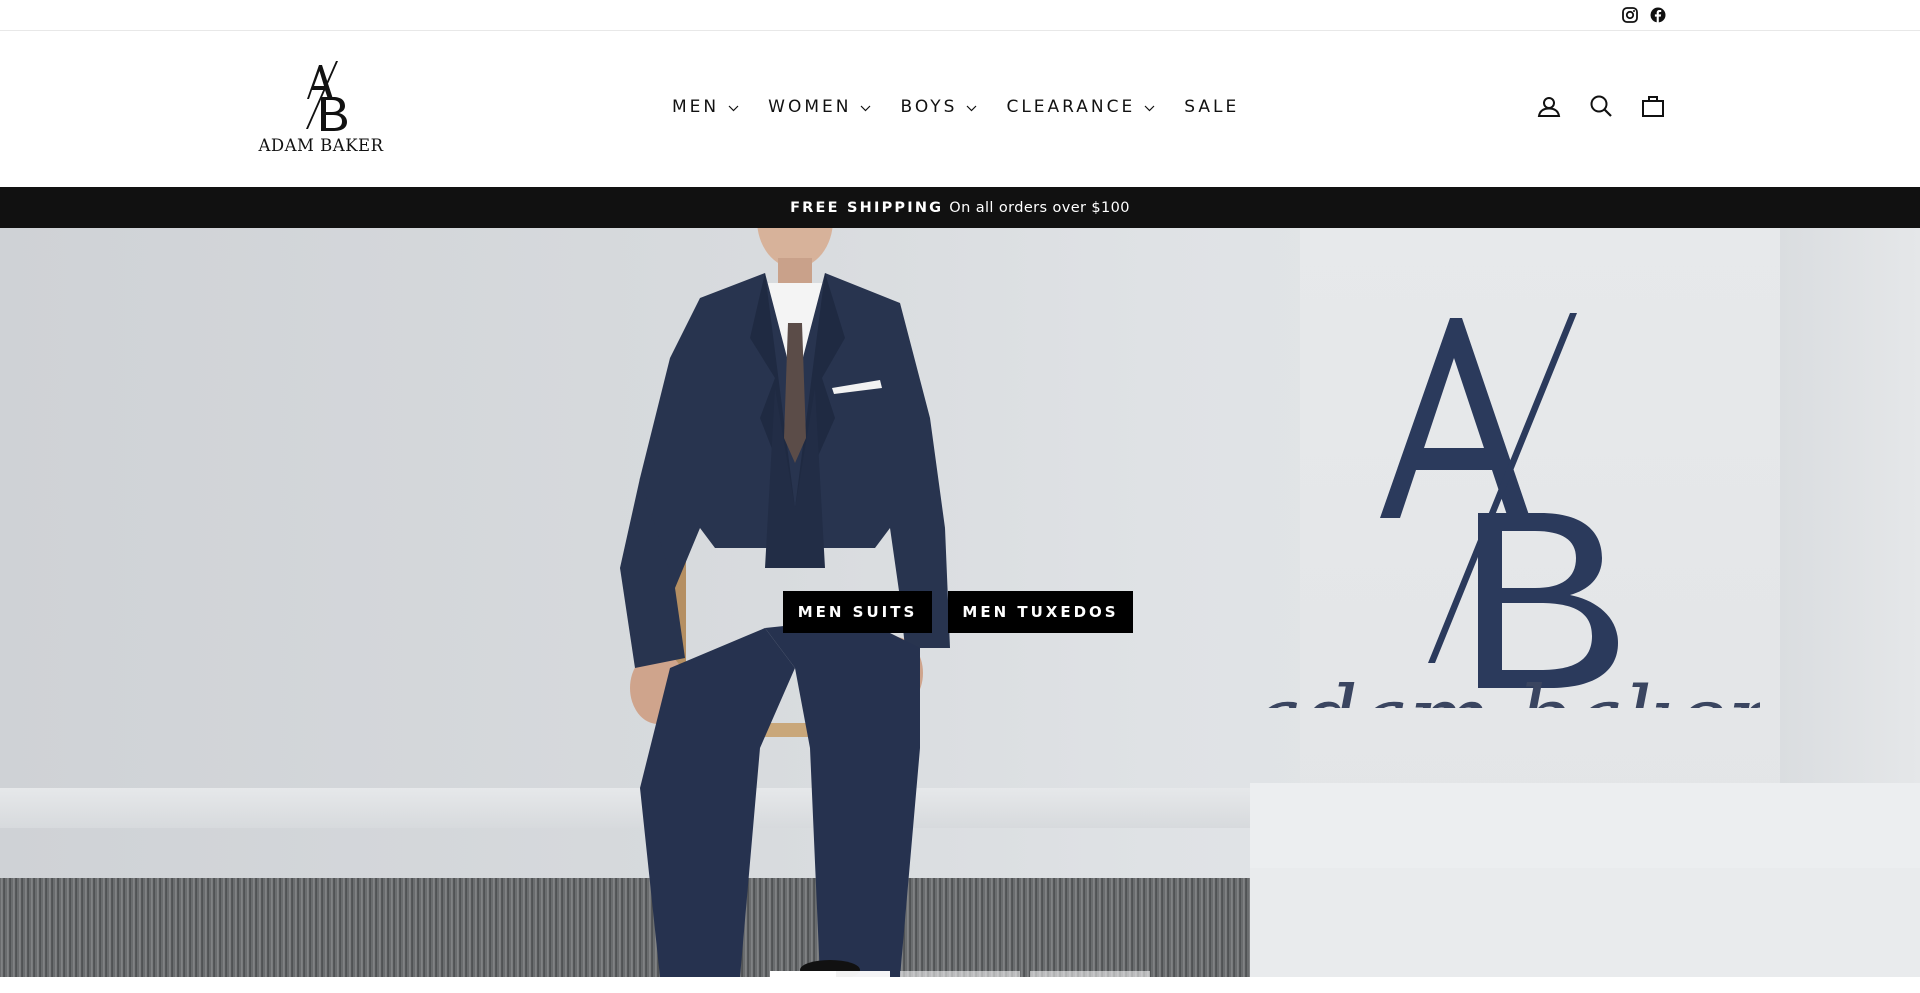 The height and width of the screenshot is (993, 1920). Describe the element at coordinates (1506, 688) in the screenshot. I see `hero-script-text: adam baker` at that location.